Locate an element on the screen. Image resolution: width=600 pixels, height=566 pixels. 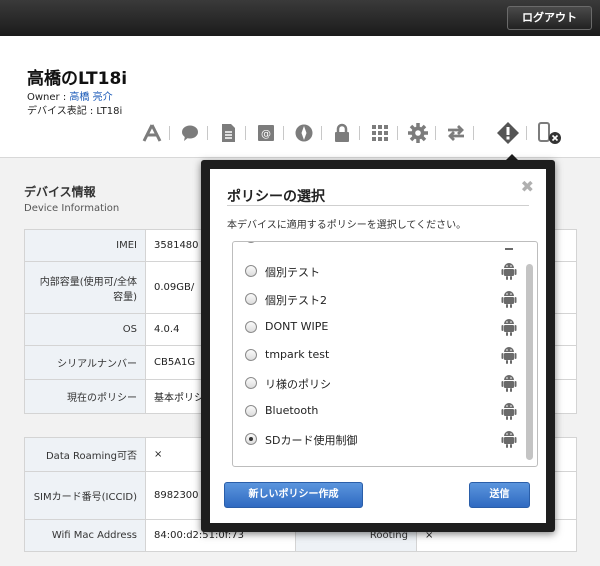
policy-name: リ様のポリシ is located at coordinates (298, 384).